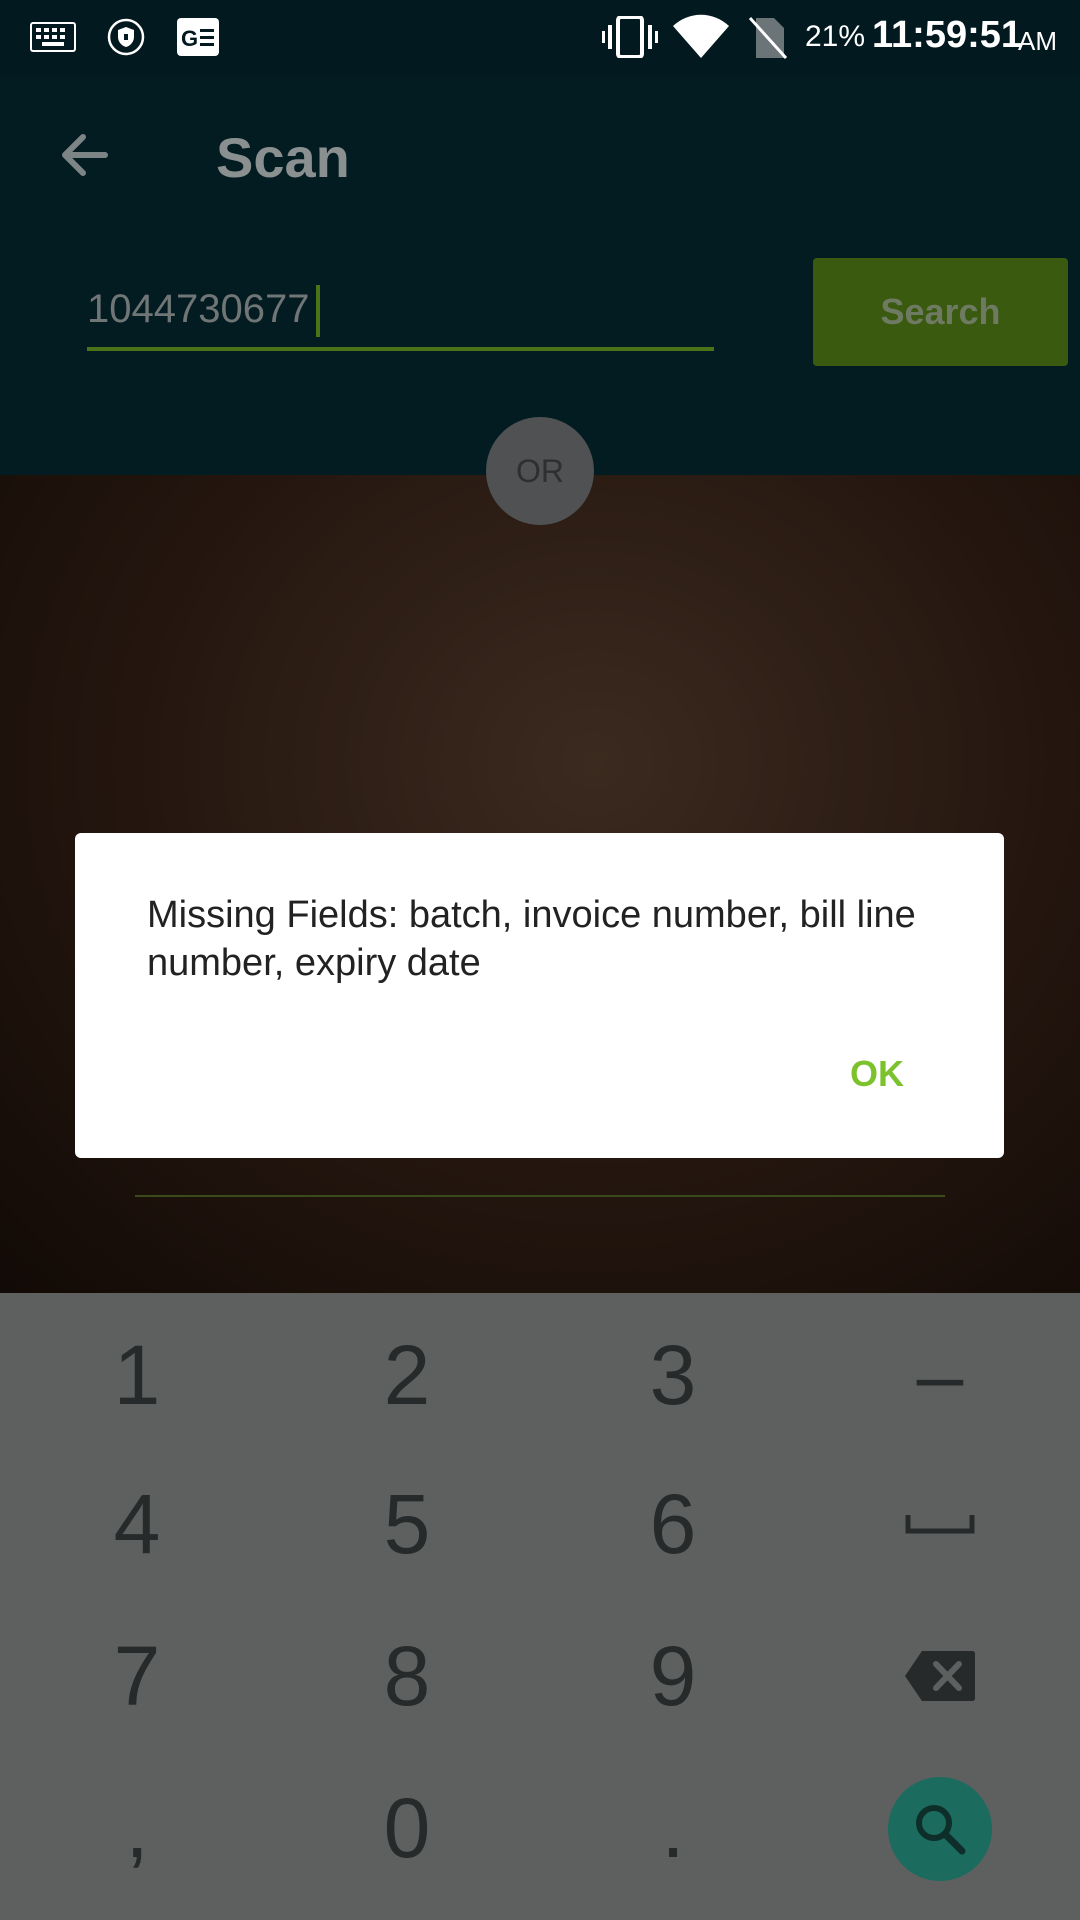 The width and height of the screenshot is (1080, 1920). I want to click on wifi-icon, so click(701, 36).